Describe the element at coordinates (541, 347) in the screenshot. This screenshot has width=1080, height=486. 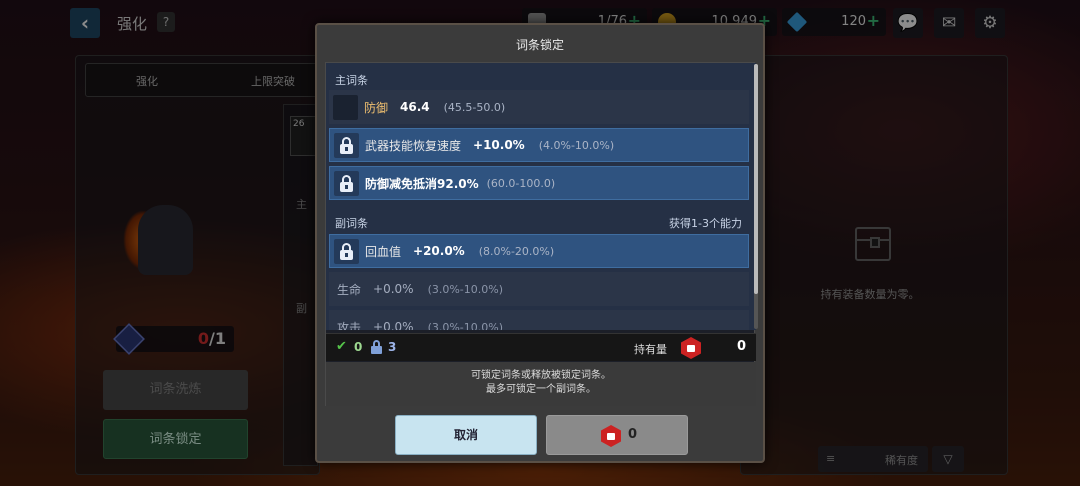
I see `lock-status-bar: ✔ 0 3 持有量 0` at that location.